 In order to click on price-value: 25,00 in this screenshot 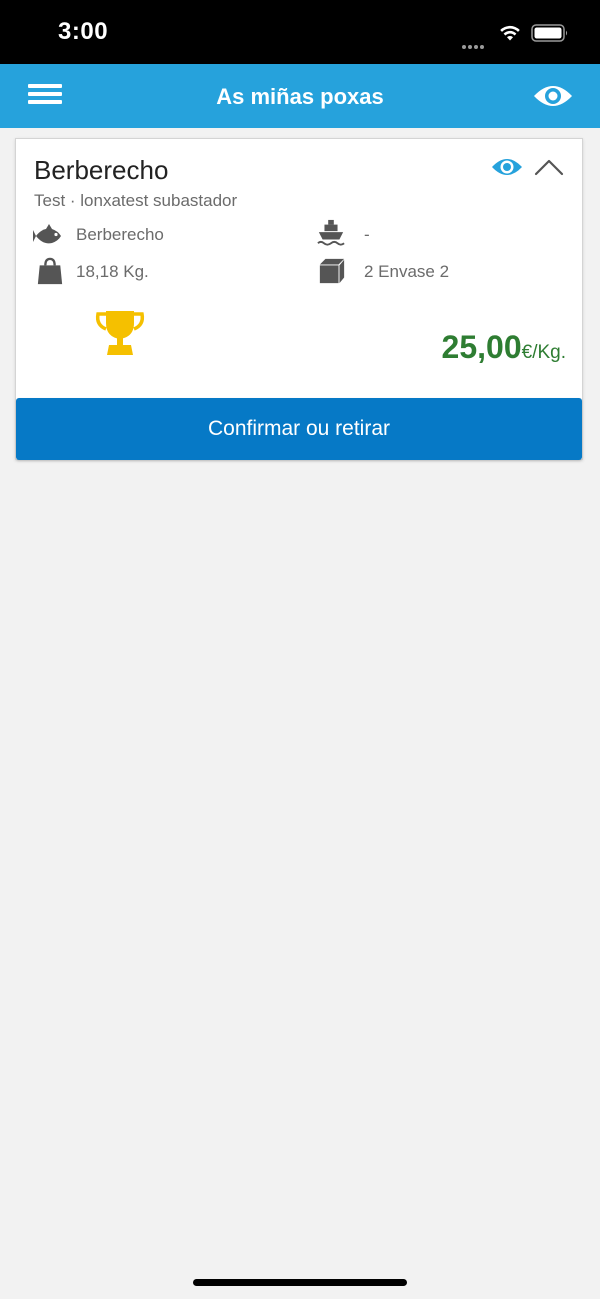, I will do `click(481, 347)`.